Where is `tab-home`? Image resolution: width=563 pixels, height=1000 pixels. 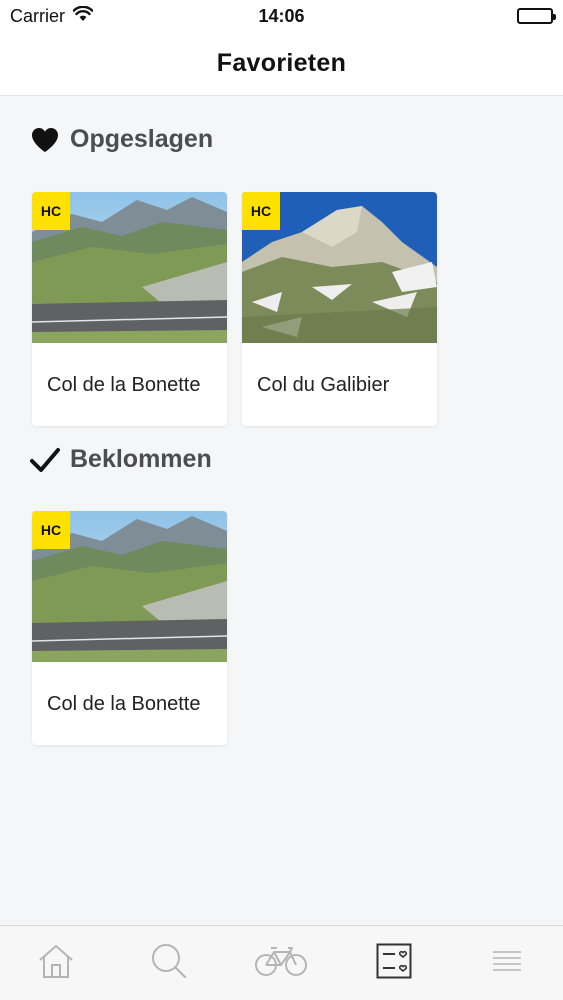
tab-home is located at coordinates (56, 963).